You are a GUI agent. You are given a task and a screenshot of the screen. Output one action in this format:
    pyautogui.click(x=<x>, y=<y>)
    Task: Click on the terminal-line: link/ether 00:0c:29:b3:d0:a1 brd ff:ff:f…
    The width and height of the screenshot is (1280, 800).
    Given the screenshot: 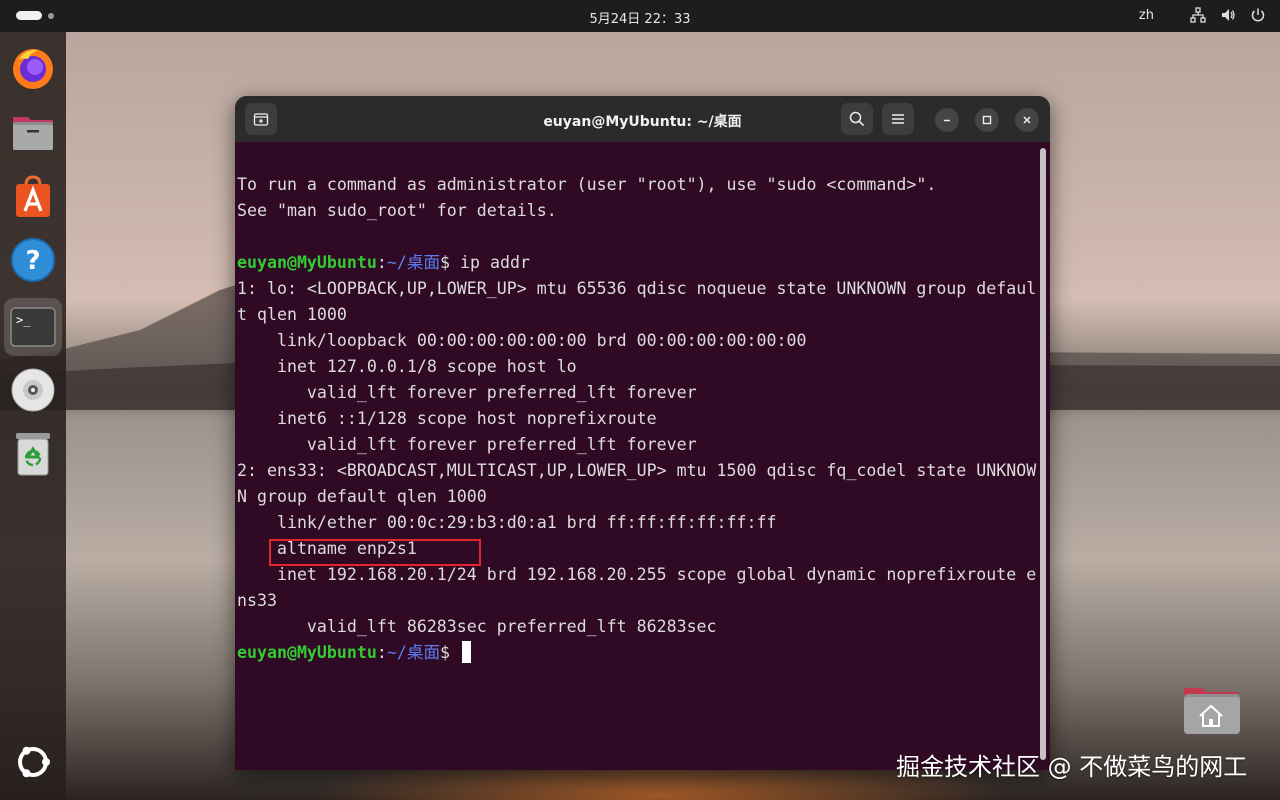 What is the action you would take?
    pyautogui.click(x=507, y=522)
    